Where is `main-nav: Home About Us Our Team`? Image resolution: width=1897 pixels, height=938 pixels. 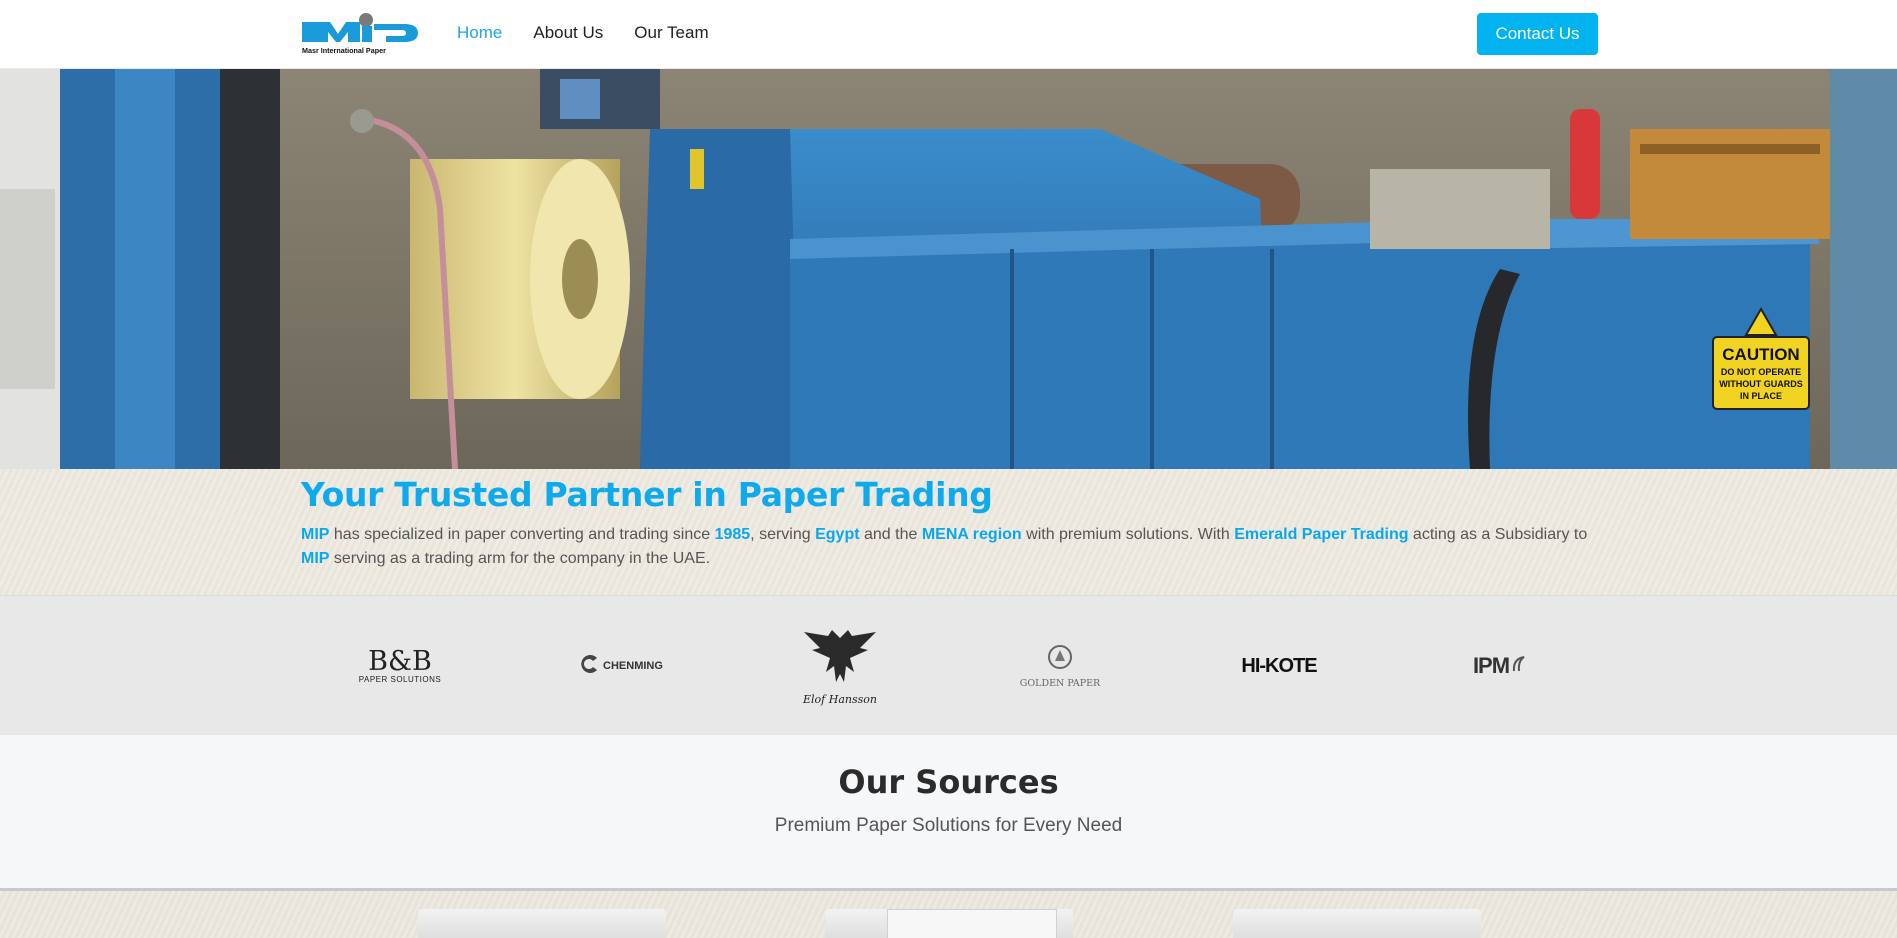 main-nav: Home About Us Our Team is located at coordinates (583, 33).